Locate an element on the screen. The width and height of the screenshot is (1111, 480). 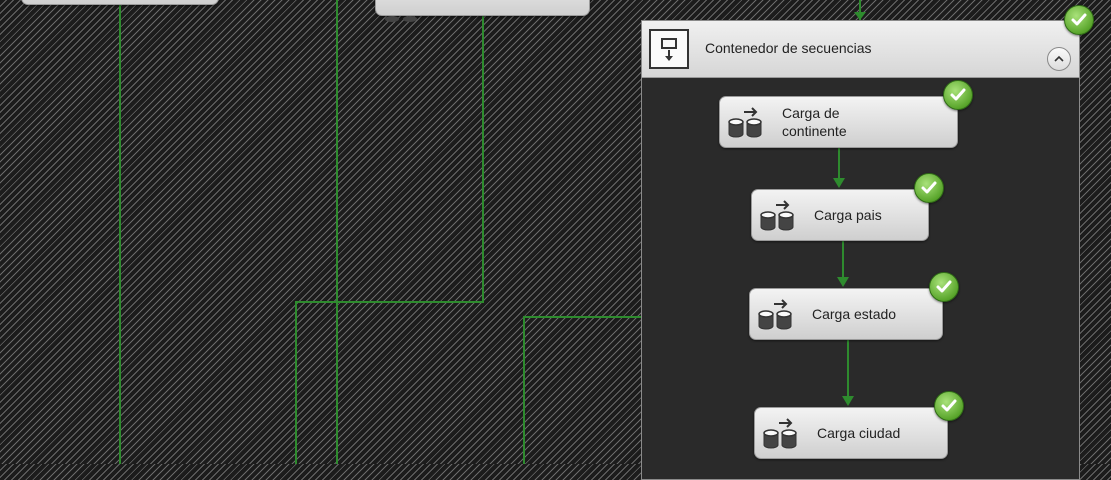
container-header: Contenedor de secuencias is located at coordinates (860, 49).